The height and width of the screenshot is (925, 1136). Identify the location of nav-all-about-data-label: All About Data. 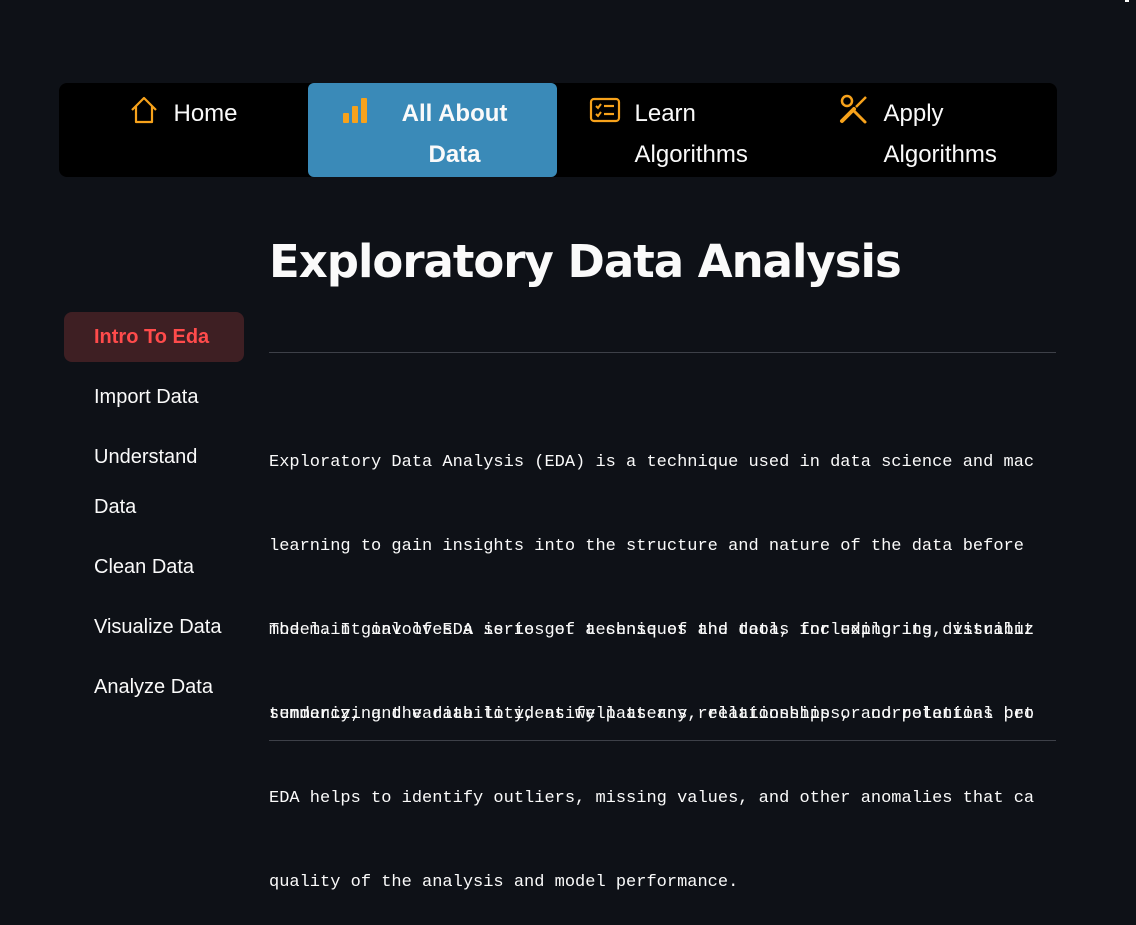
(454, 134).